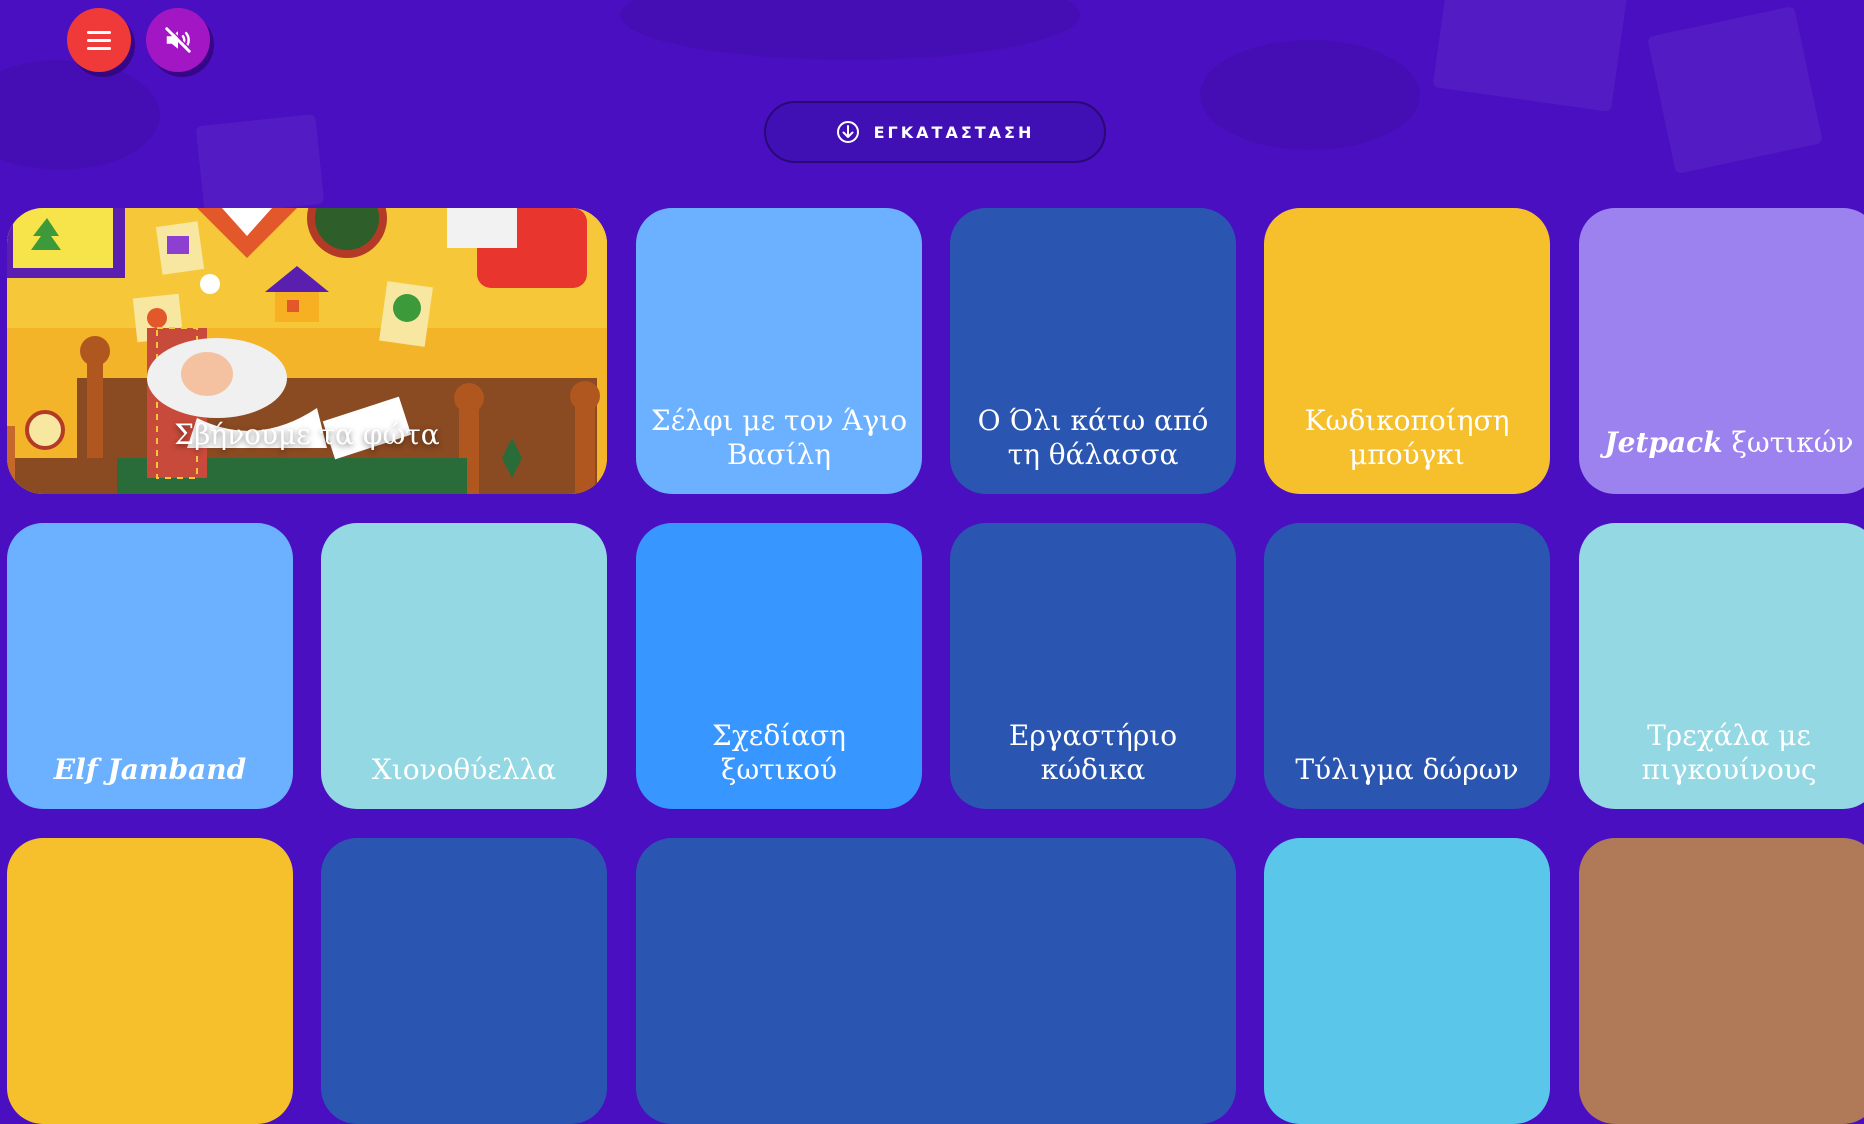 The width and height of the screenshot is (1864, 1124). What do you see at coordinates (779, 351) in the screenshot?
I see `tile-santa-selfie: Σέλφι με τον Άγιο Βασίλη` at bounding box center [779, 351].